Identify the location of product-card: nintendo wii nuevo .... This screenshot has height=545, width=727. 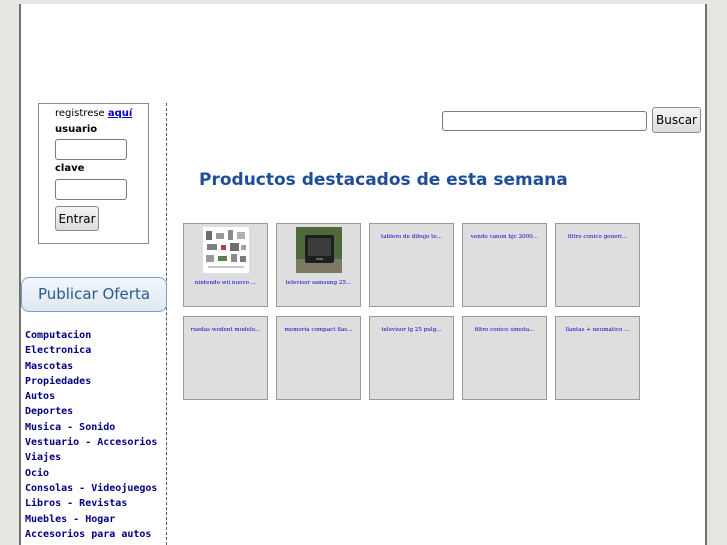
(225, 265).